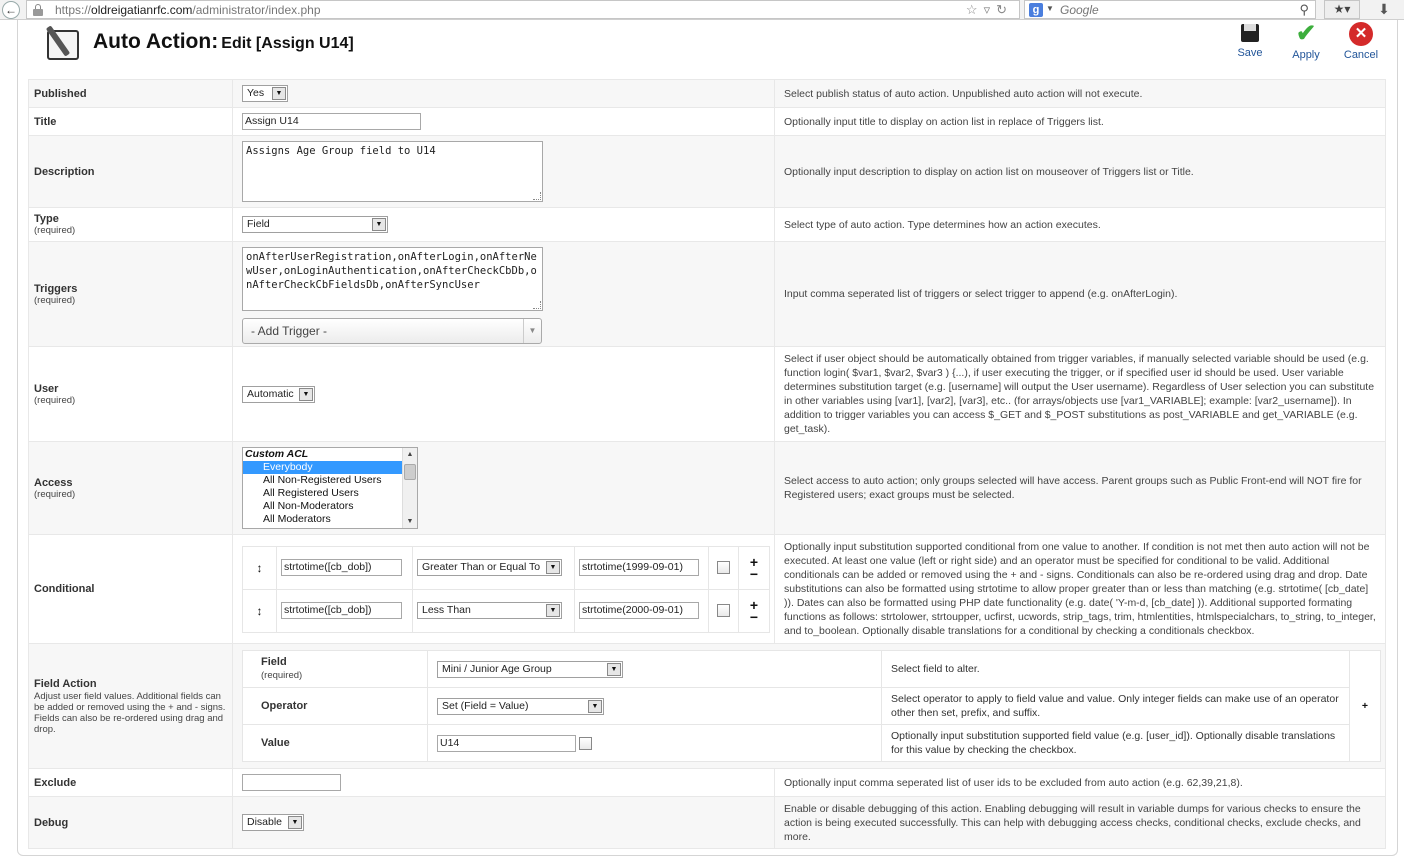 Image resolution: width=1404 pixels, height=861 pixels. What do you see at coordinates (56, 288) in the screenshot?
I see `triggers-label: Triggers` at bounding box center [56, 288].